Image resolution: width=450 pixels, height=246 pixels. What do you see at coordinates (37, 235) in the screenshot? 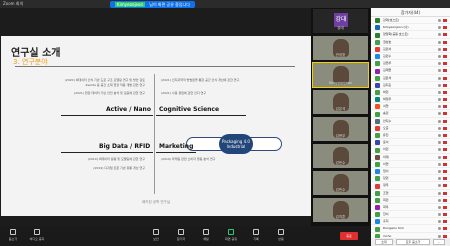
I see `video-button: 비디오 중지` at bounding box center [37, 235].